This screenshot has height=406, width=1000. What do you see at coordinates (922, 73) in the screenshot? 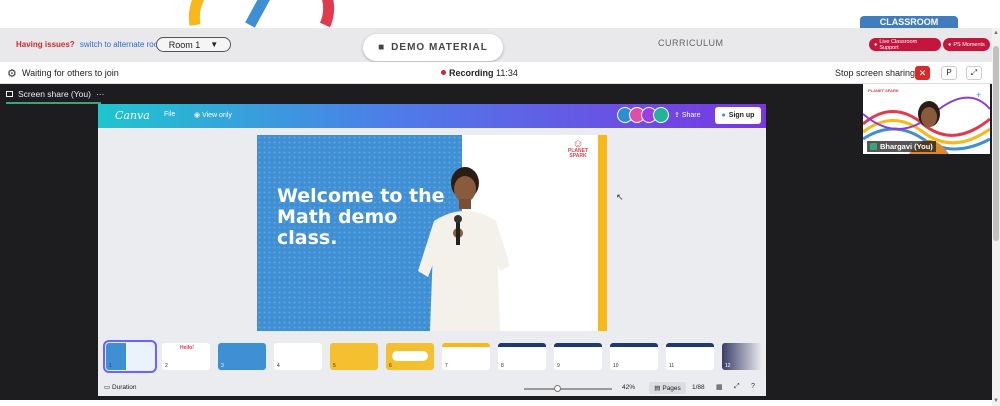
I see `stop-sharing-button: ✕` at bounding box center [922, 73].